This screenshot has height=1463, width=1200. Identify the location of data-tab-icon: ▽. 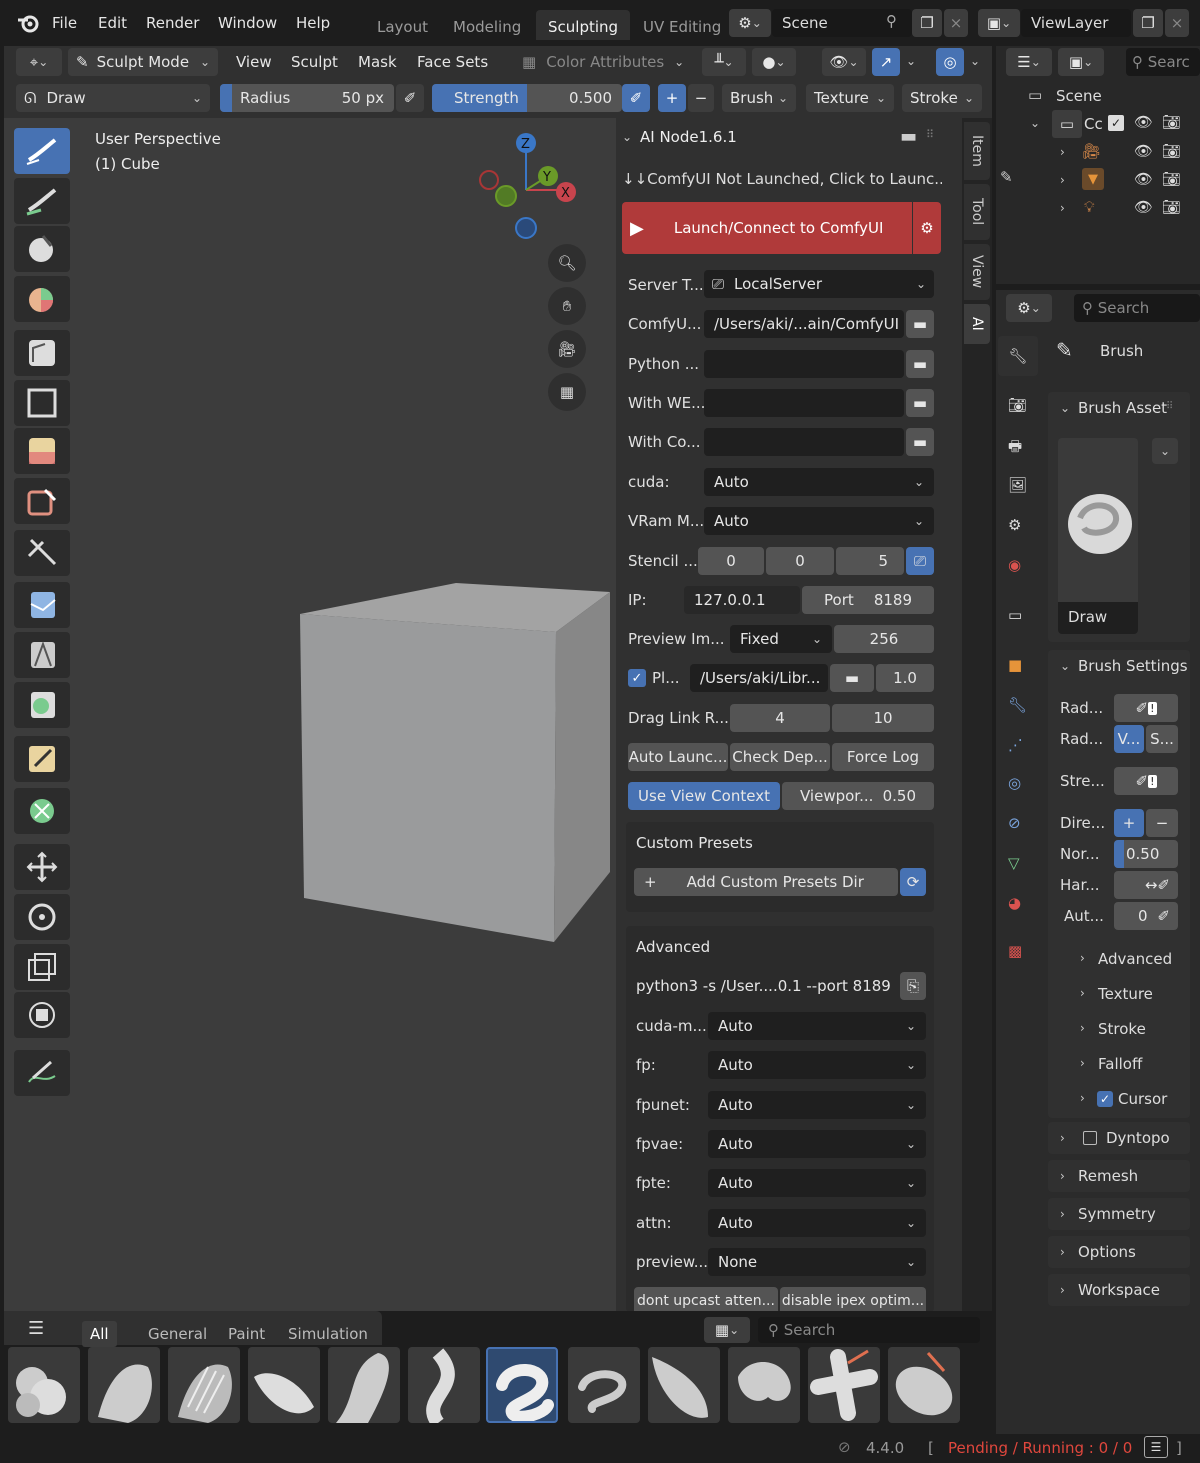
(1014, 863).